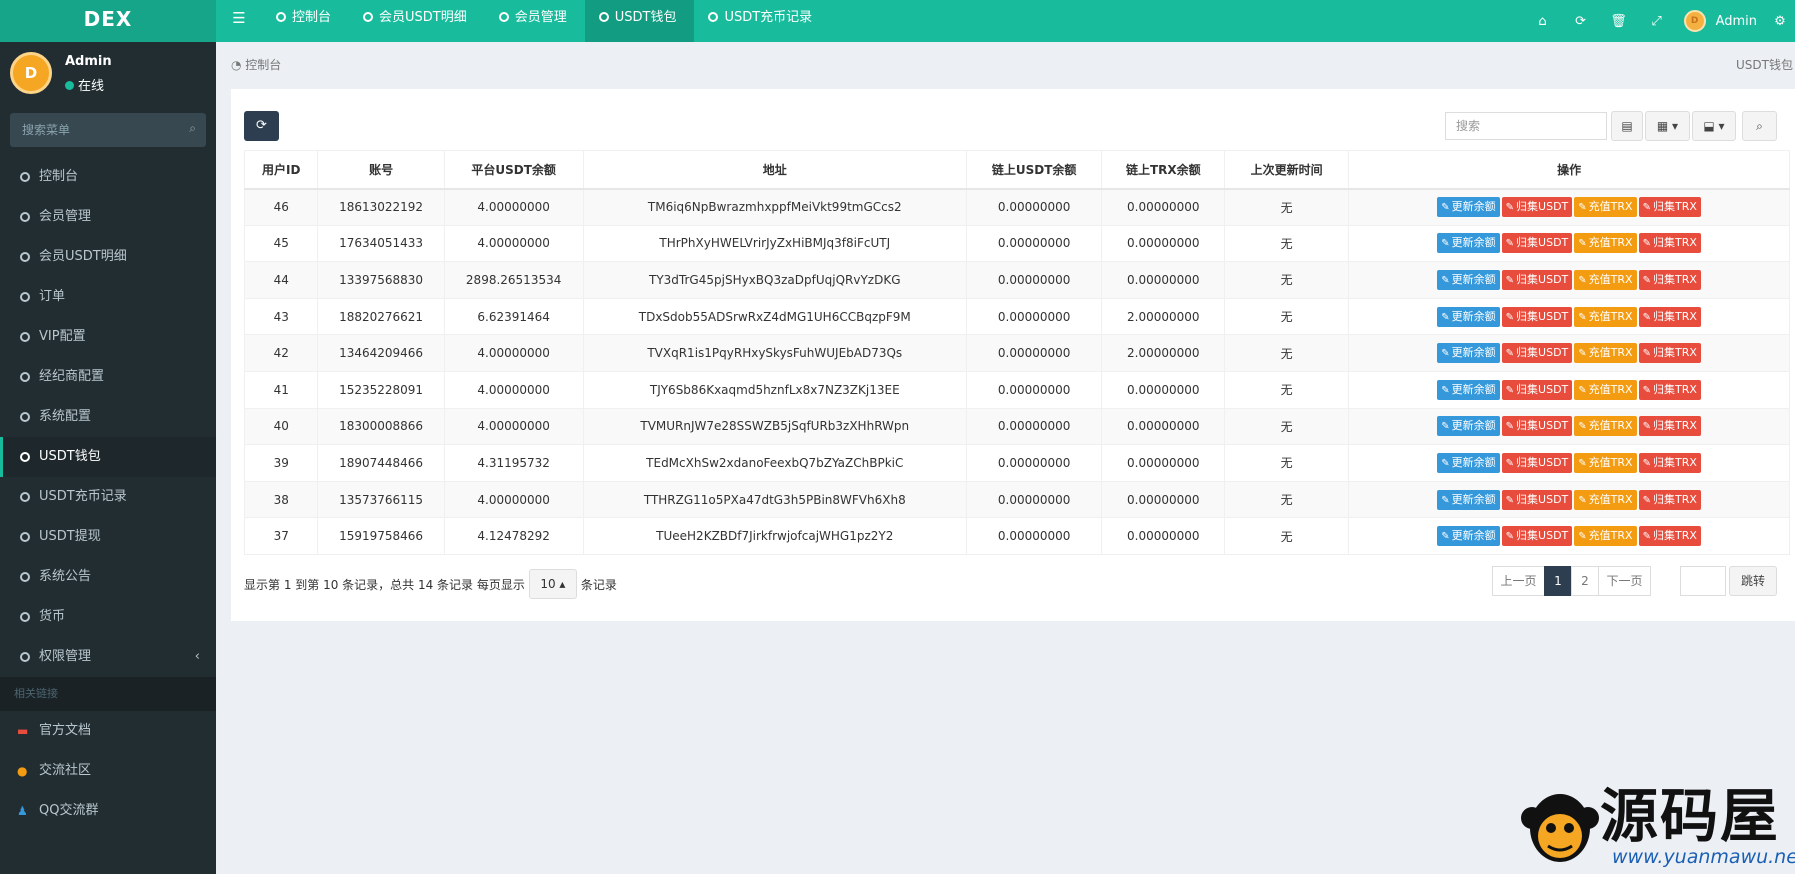 The height and width of the screenshot is (874, 1795). I want to click on sidebar-item-8: USDT充币记录, so click(108, 497).